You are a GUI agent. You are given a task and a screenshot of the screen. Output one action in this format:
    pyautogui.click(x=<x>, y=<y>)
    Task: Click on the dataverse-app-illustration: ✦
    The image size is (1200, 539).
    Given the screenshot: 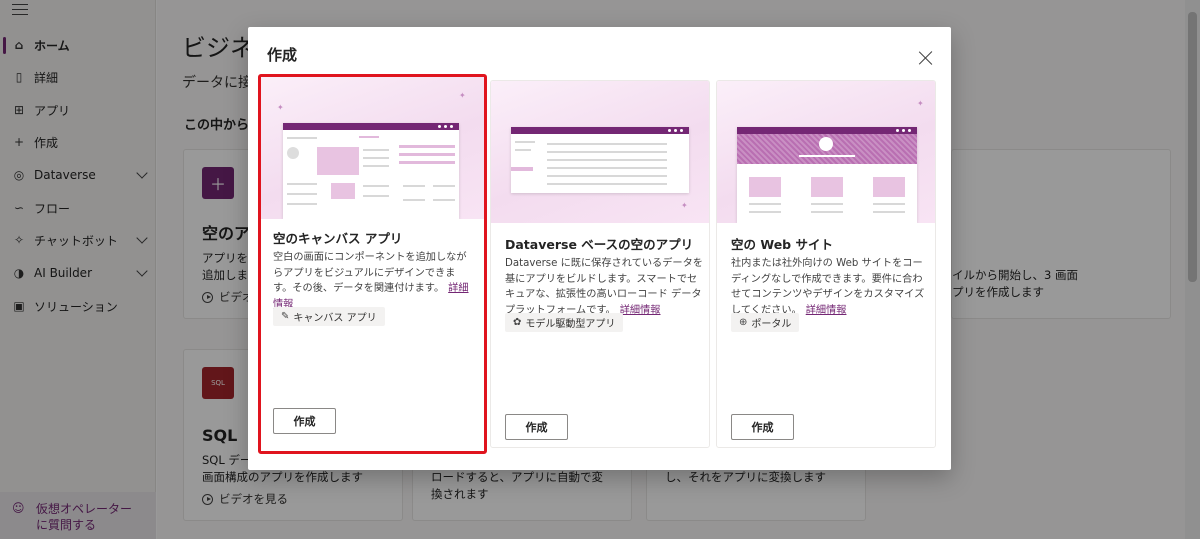 What is the action you would take?
    pyautogui.click(x=600, y=152)
    